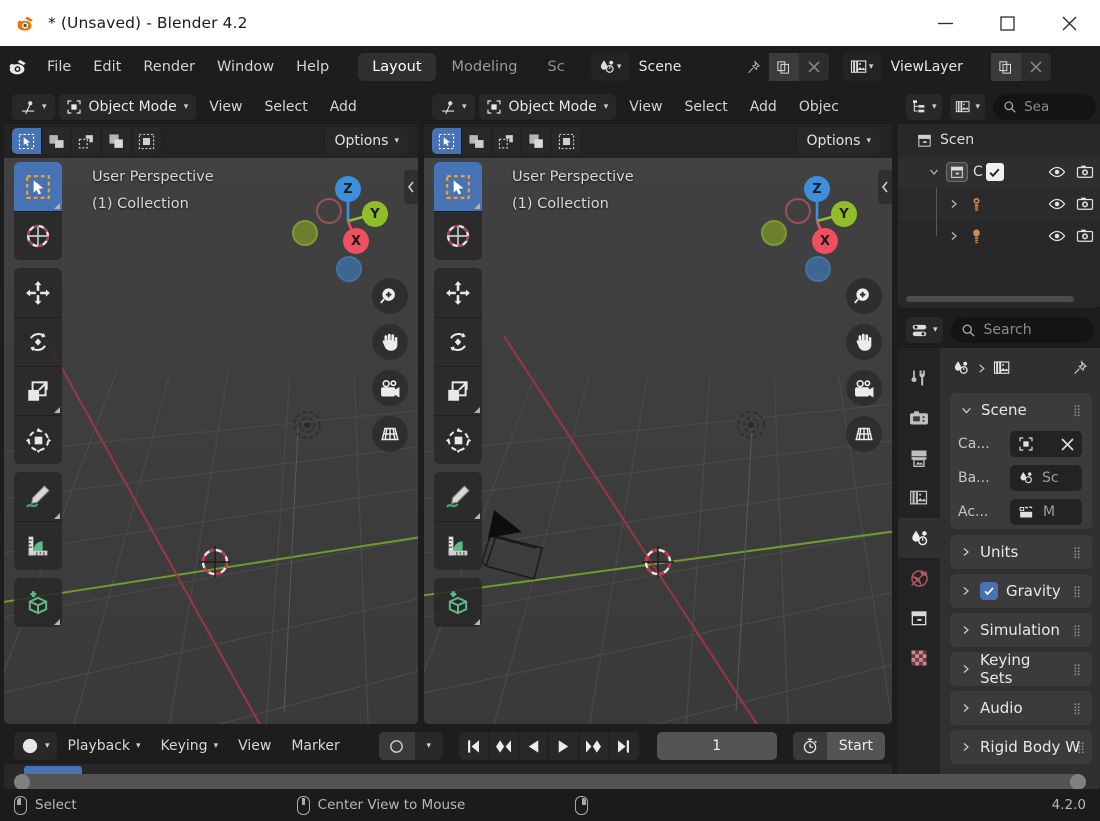 The image size is (1100, 821). I want to click on timeline-editor-icon: ▾, so click(35, 746).